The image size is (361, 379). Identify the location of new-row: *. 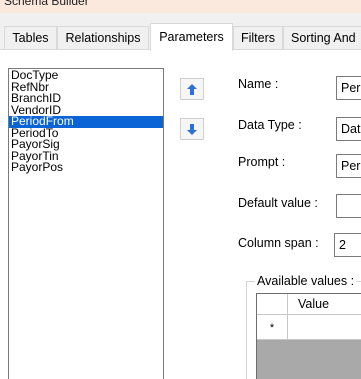
(309, 327).